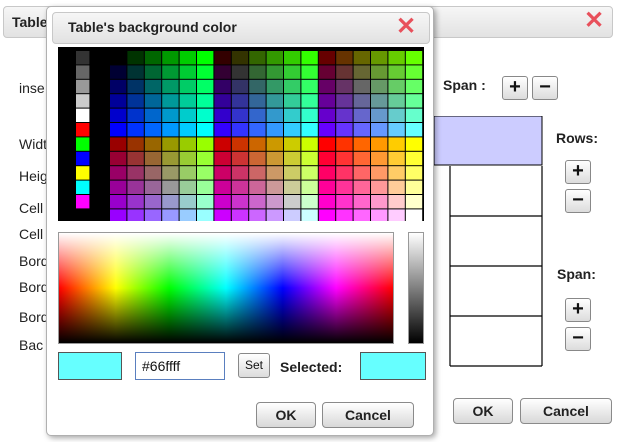 The image size is (624, 442). Describe the element at coordinates (406, 27) in the screenshot. I see `color-picker-close-icon: ✕` at that location.